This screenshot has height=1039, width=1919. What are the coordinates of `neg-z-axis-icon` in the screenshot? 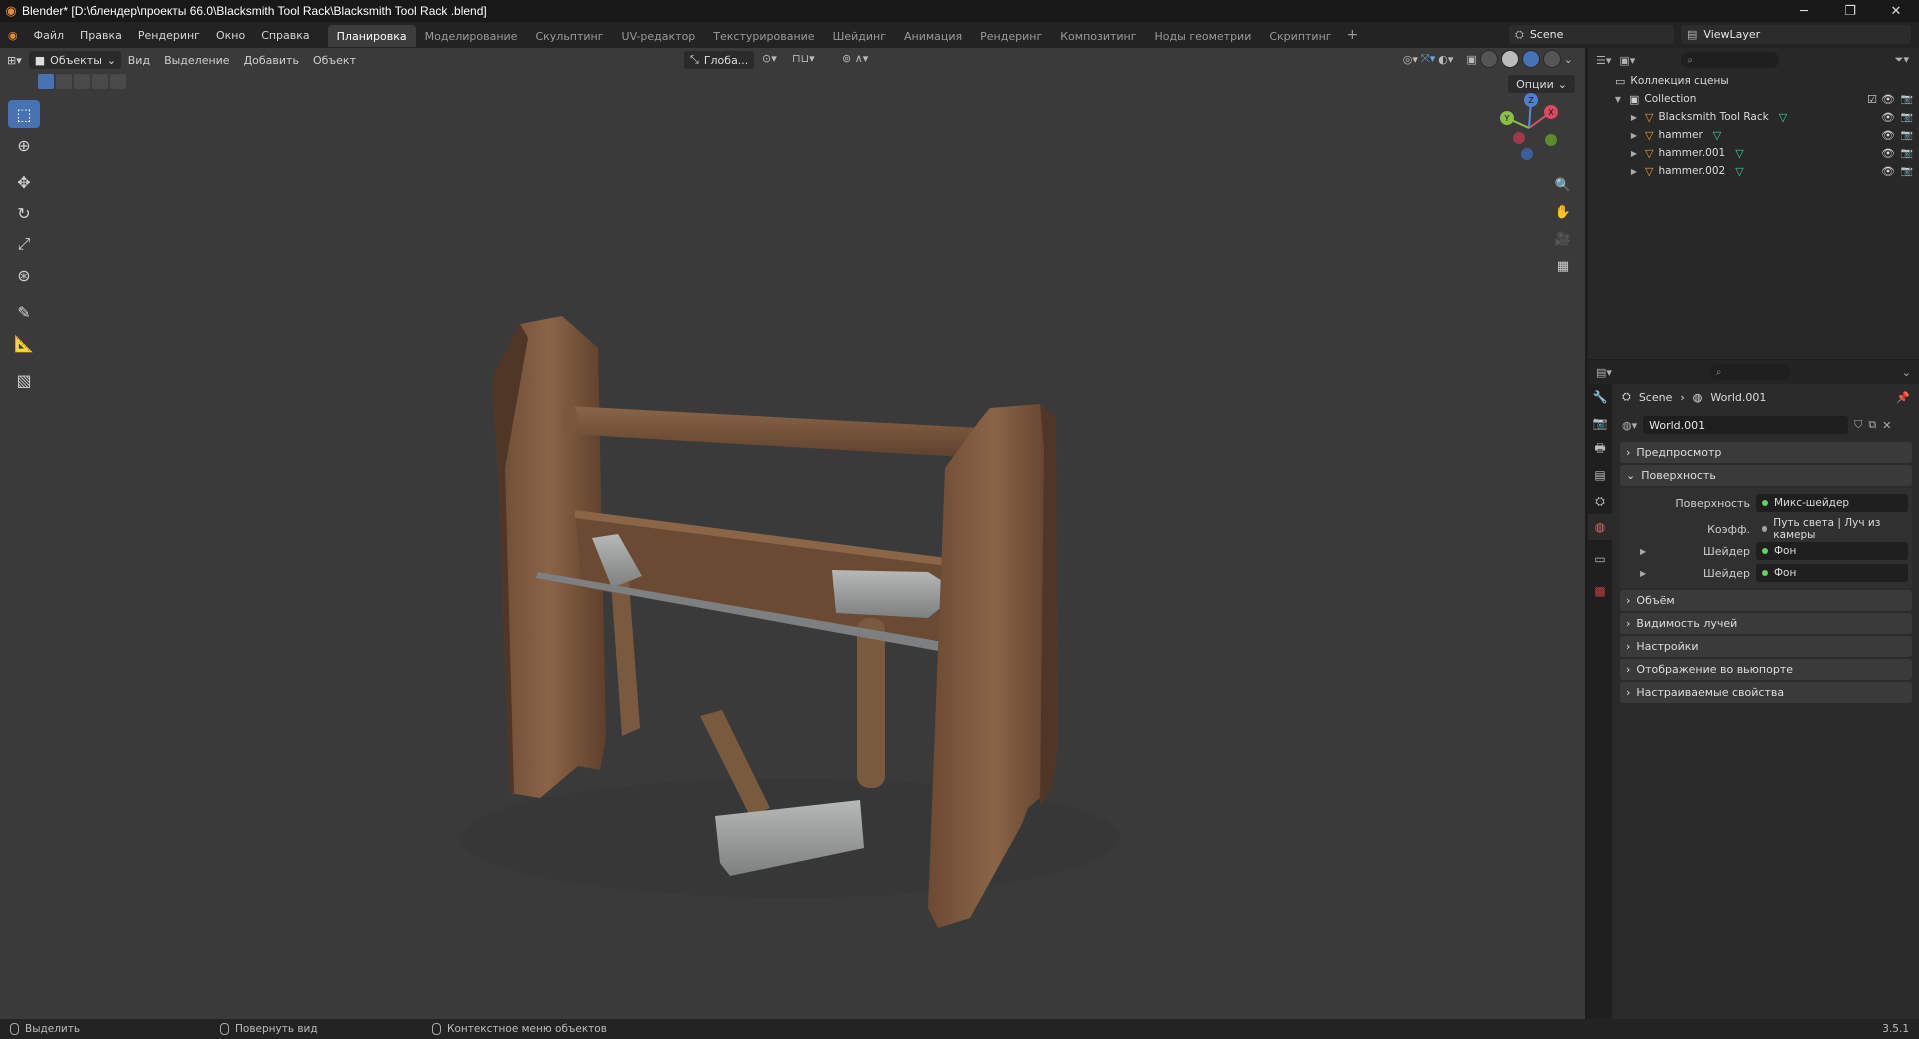 It's located at (1527, 154).